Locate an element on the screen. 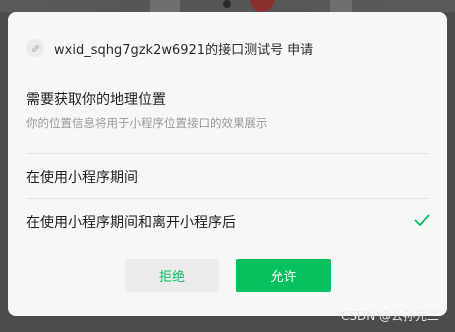 This screenshot has width=455, height=332. background-marker is located at coordinates (227, 4).